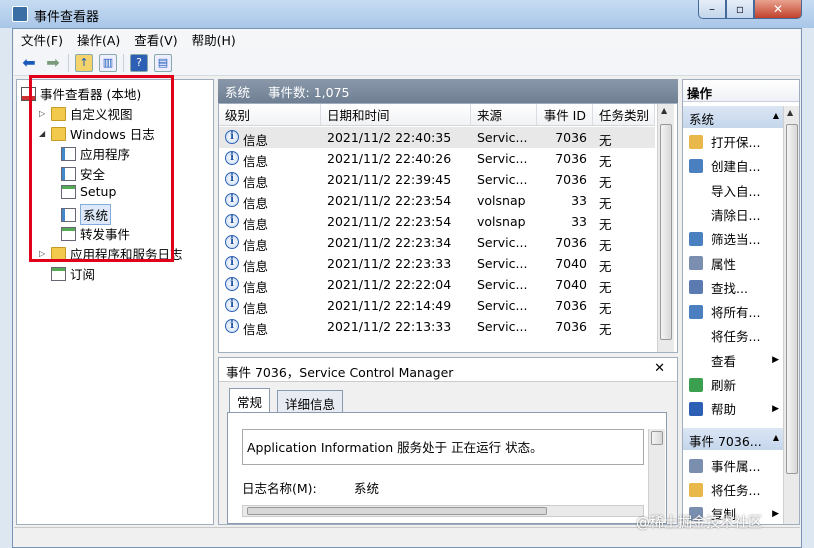  Describe the element at coordinates (214, 39) in the screenshot. I see `menu-help: 帮助(H)` at that location.